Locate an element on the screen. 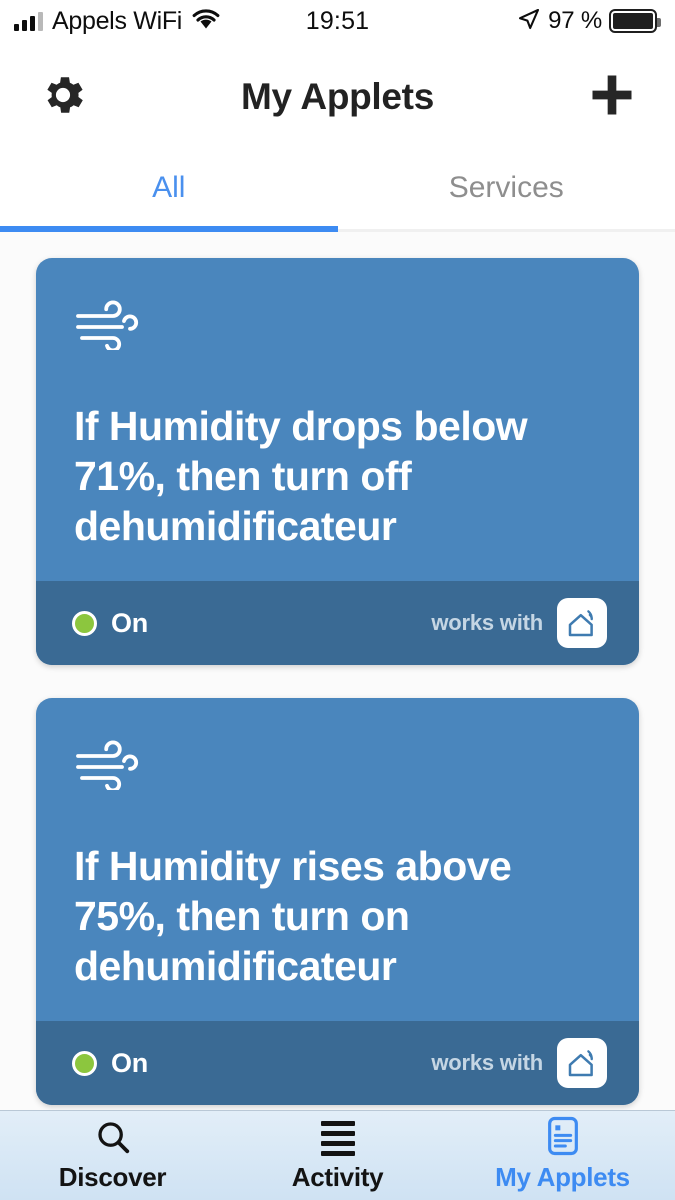 The height and width of the screenshot is (1200, 675). tab-all-label: All is located at coordinates (169, 187).